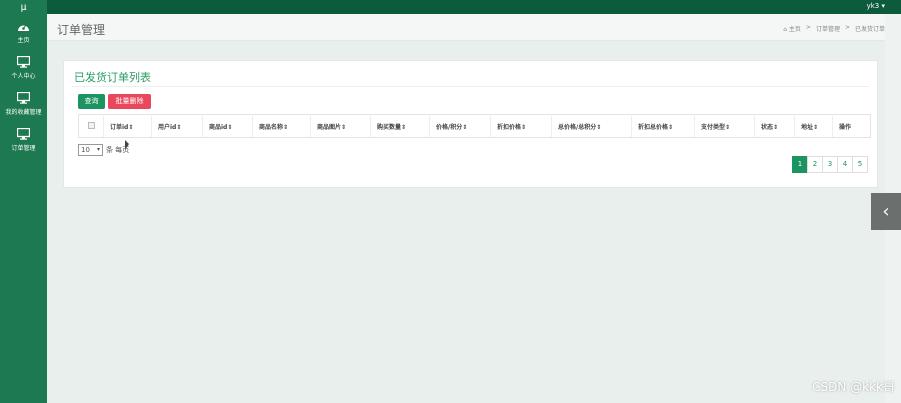 The height and width of the screenshot is (403, 901). I want to click on sidebar-item-label: 订单管理, so click(23, 148).